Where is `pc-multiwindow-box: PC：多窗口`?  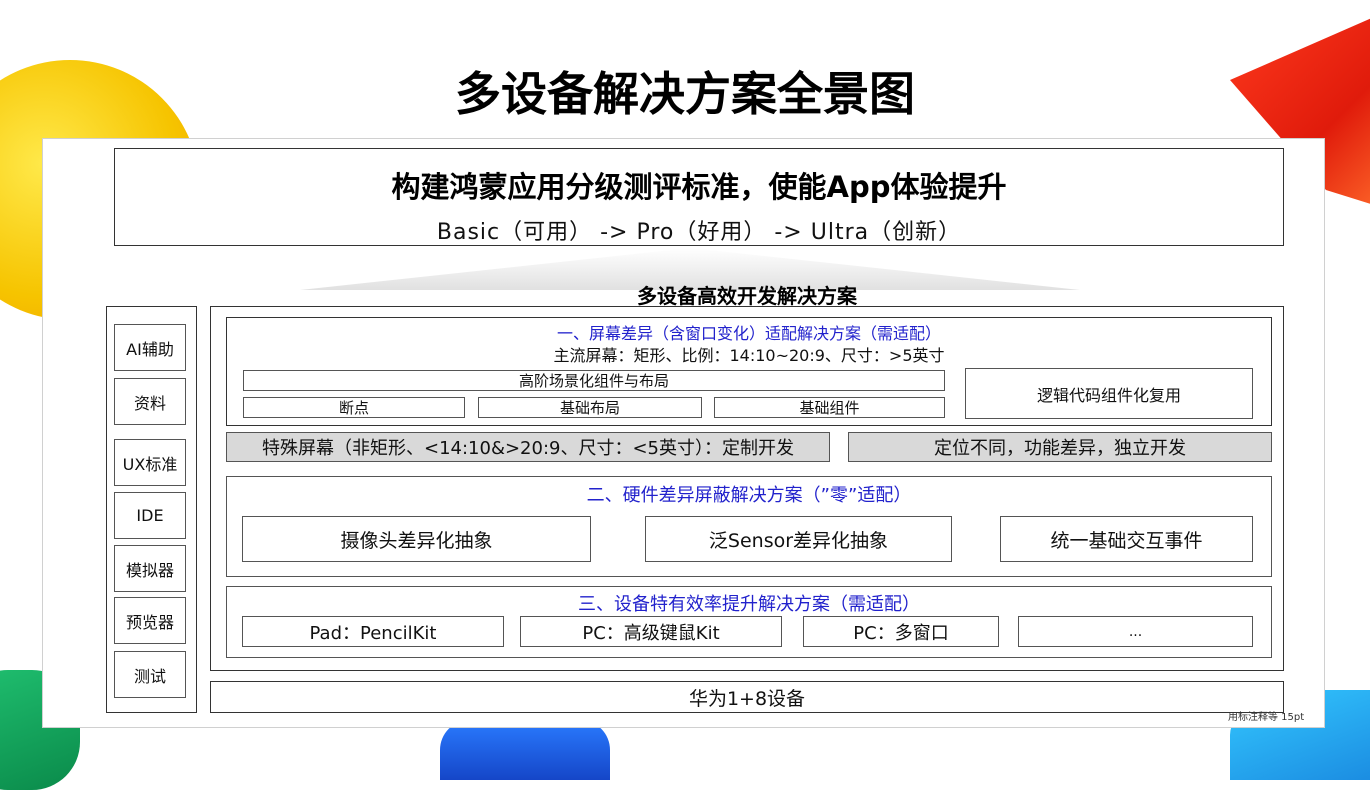
pc-multiwindow-box: PC：多窗口 is located at coordinates (901, 631).